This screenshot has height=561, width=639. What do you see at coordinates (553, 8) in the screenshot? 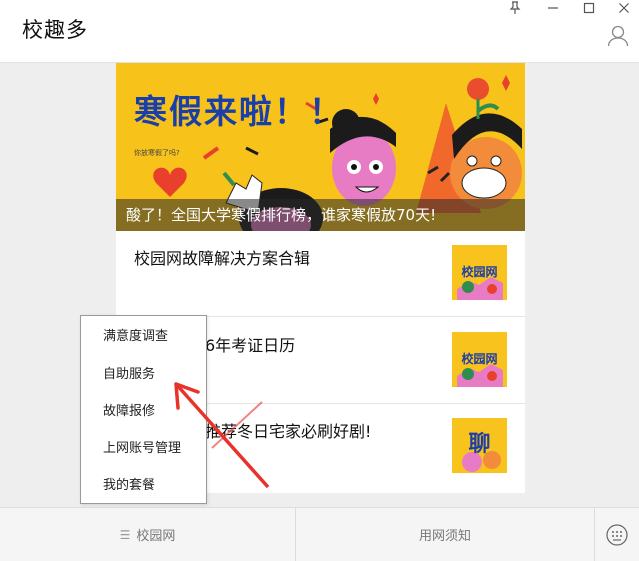
I see `minimize-icon` at bounding box center [553, 8].